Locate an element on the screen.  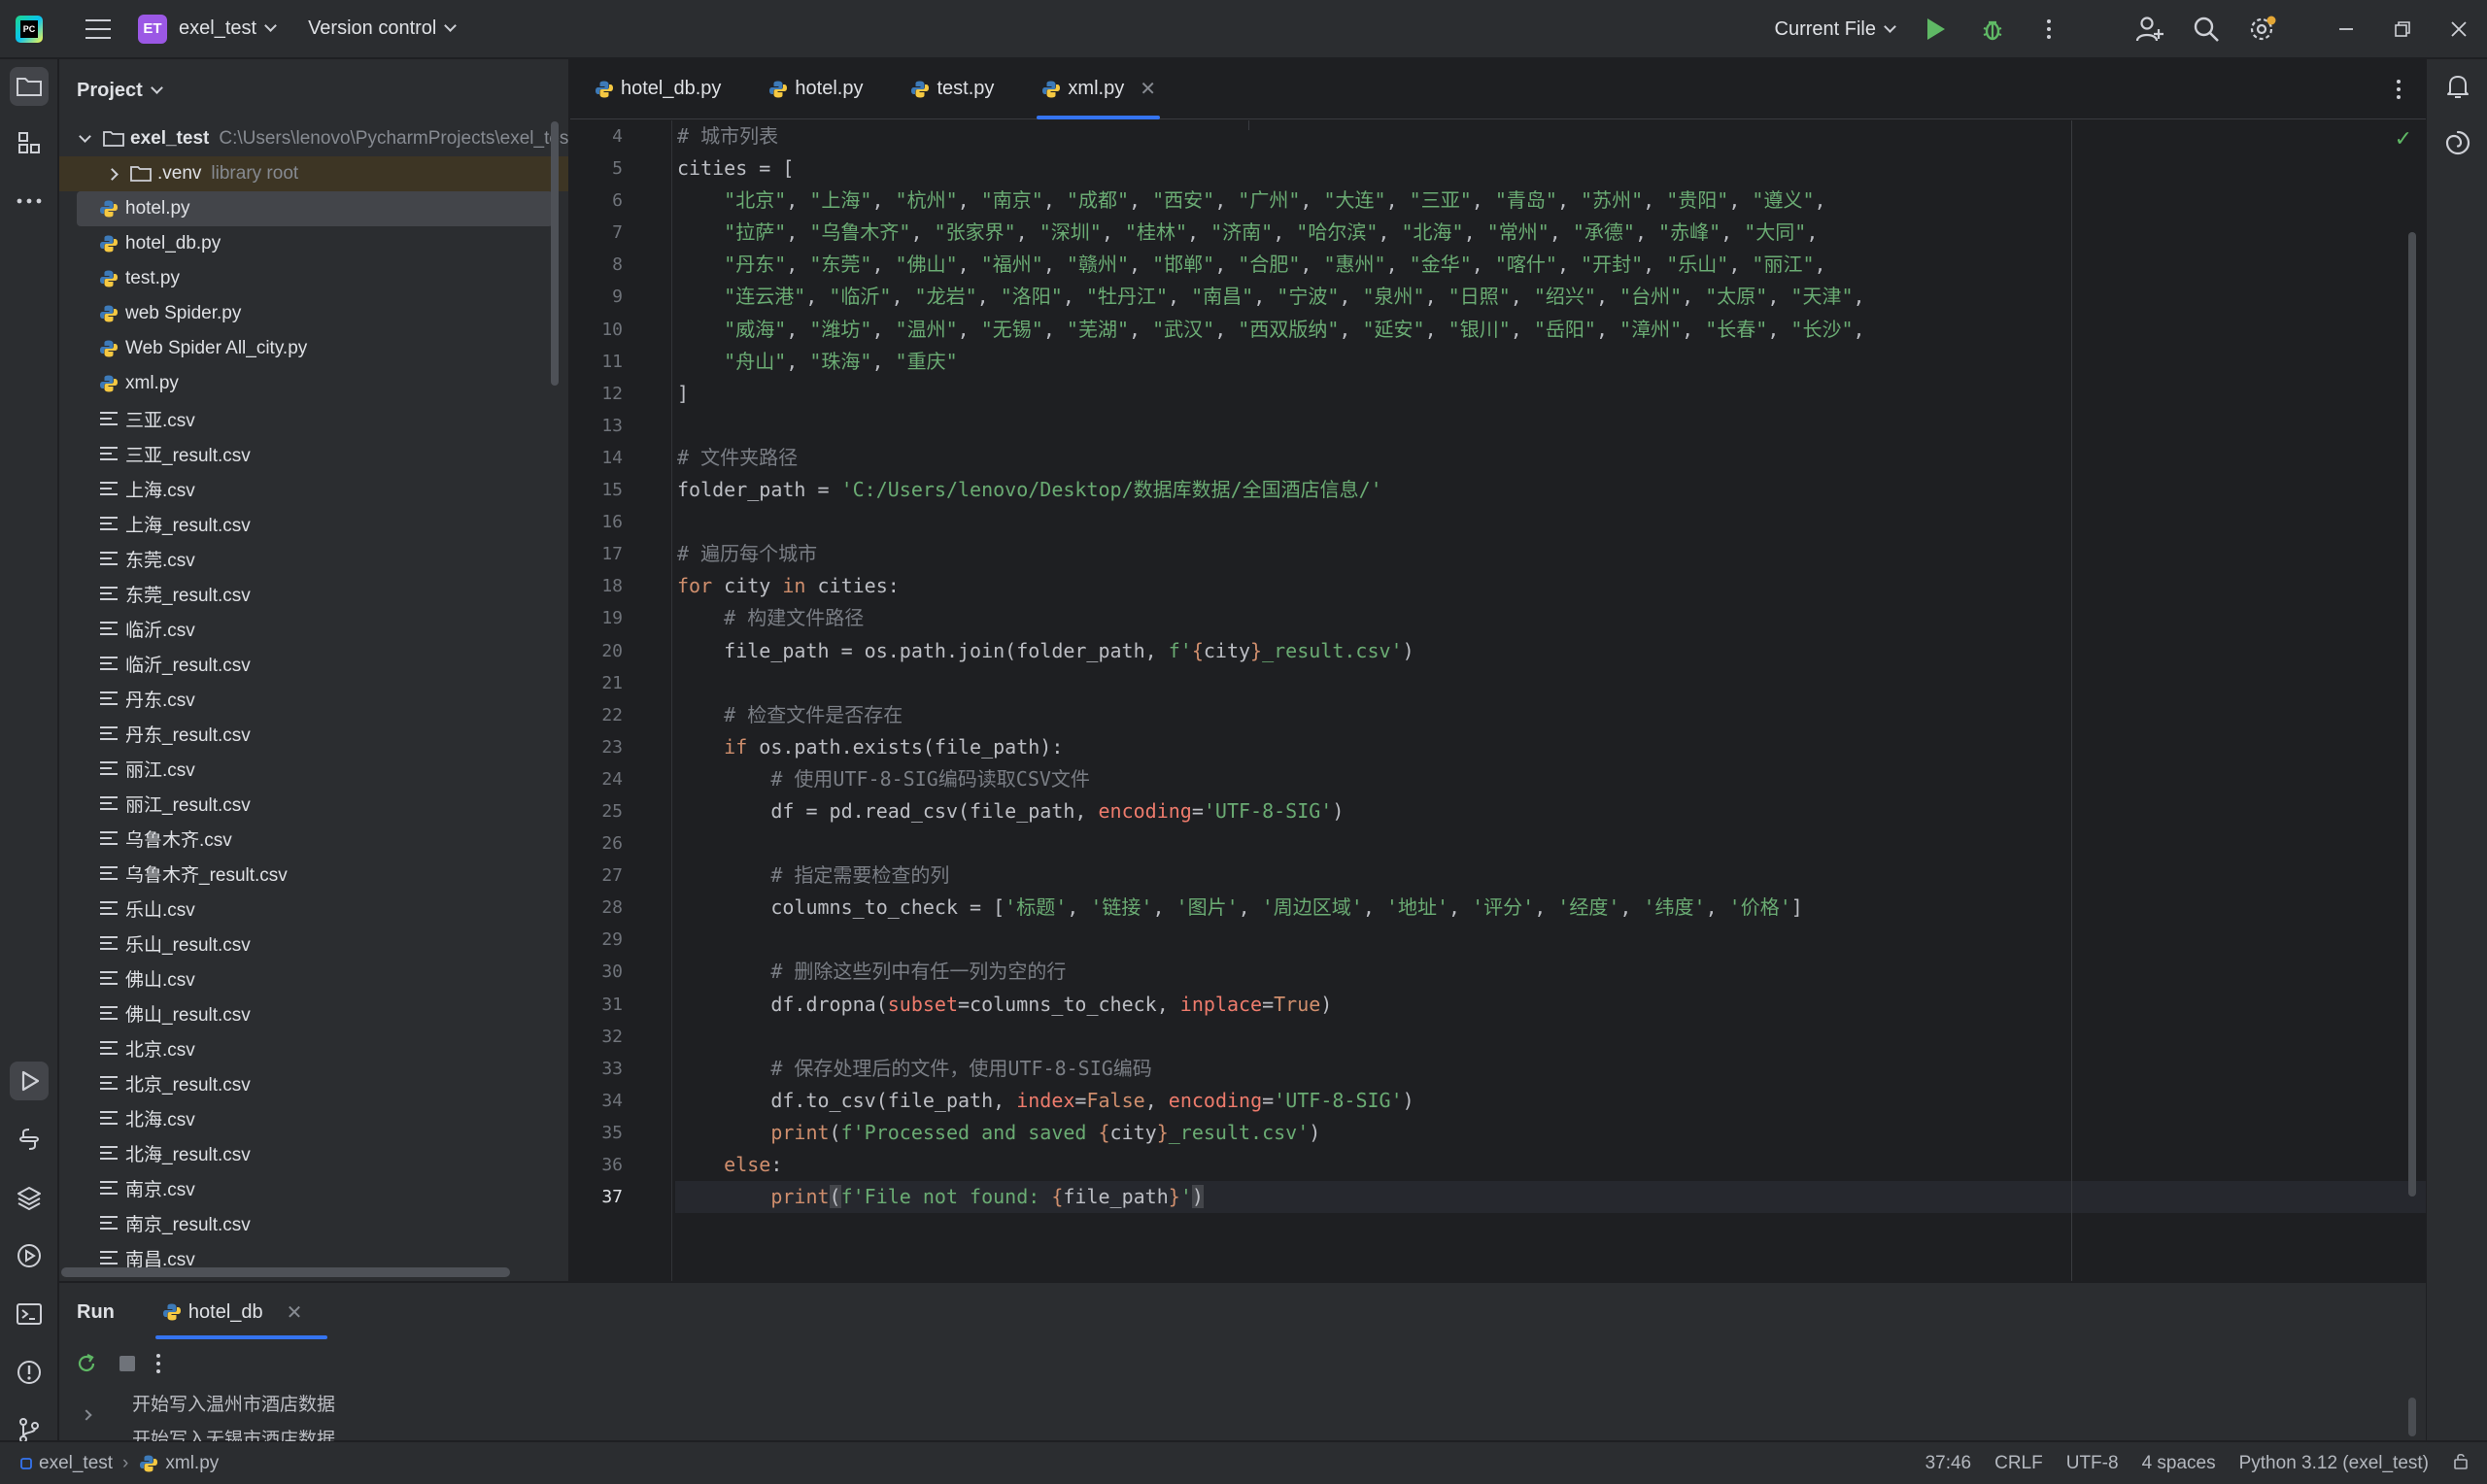
line-number: 5 is located at coordinates (620, 168).